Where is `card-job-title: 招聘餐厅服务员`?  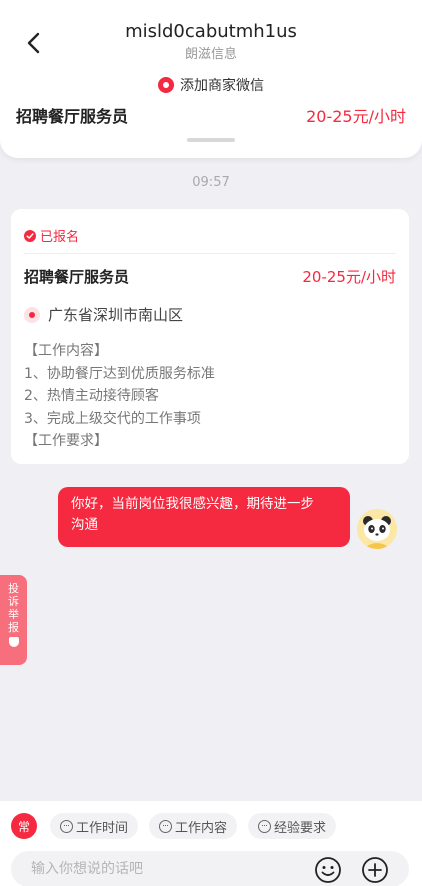
card-job-title: 招聘餐厅服务员 is located at coordinates (77, 277).